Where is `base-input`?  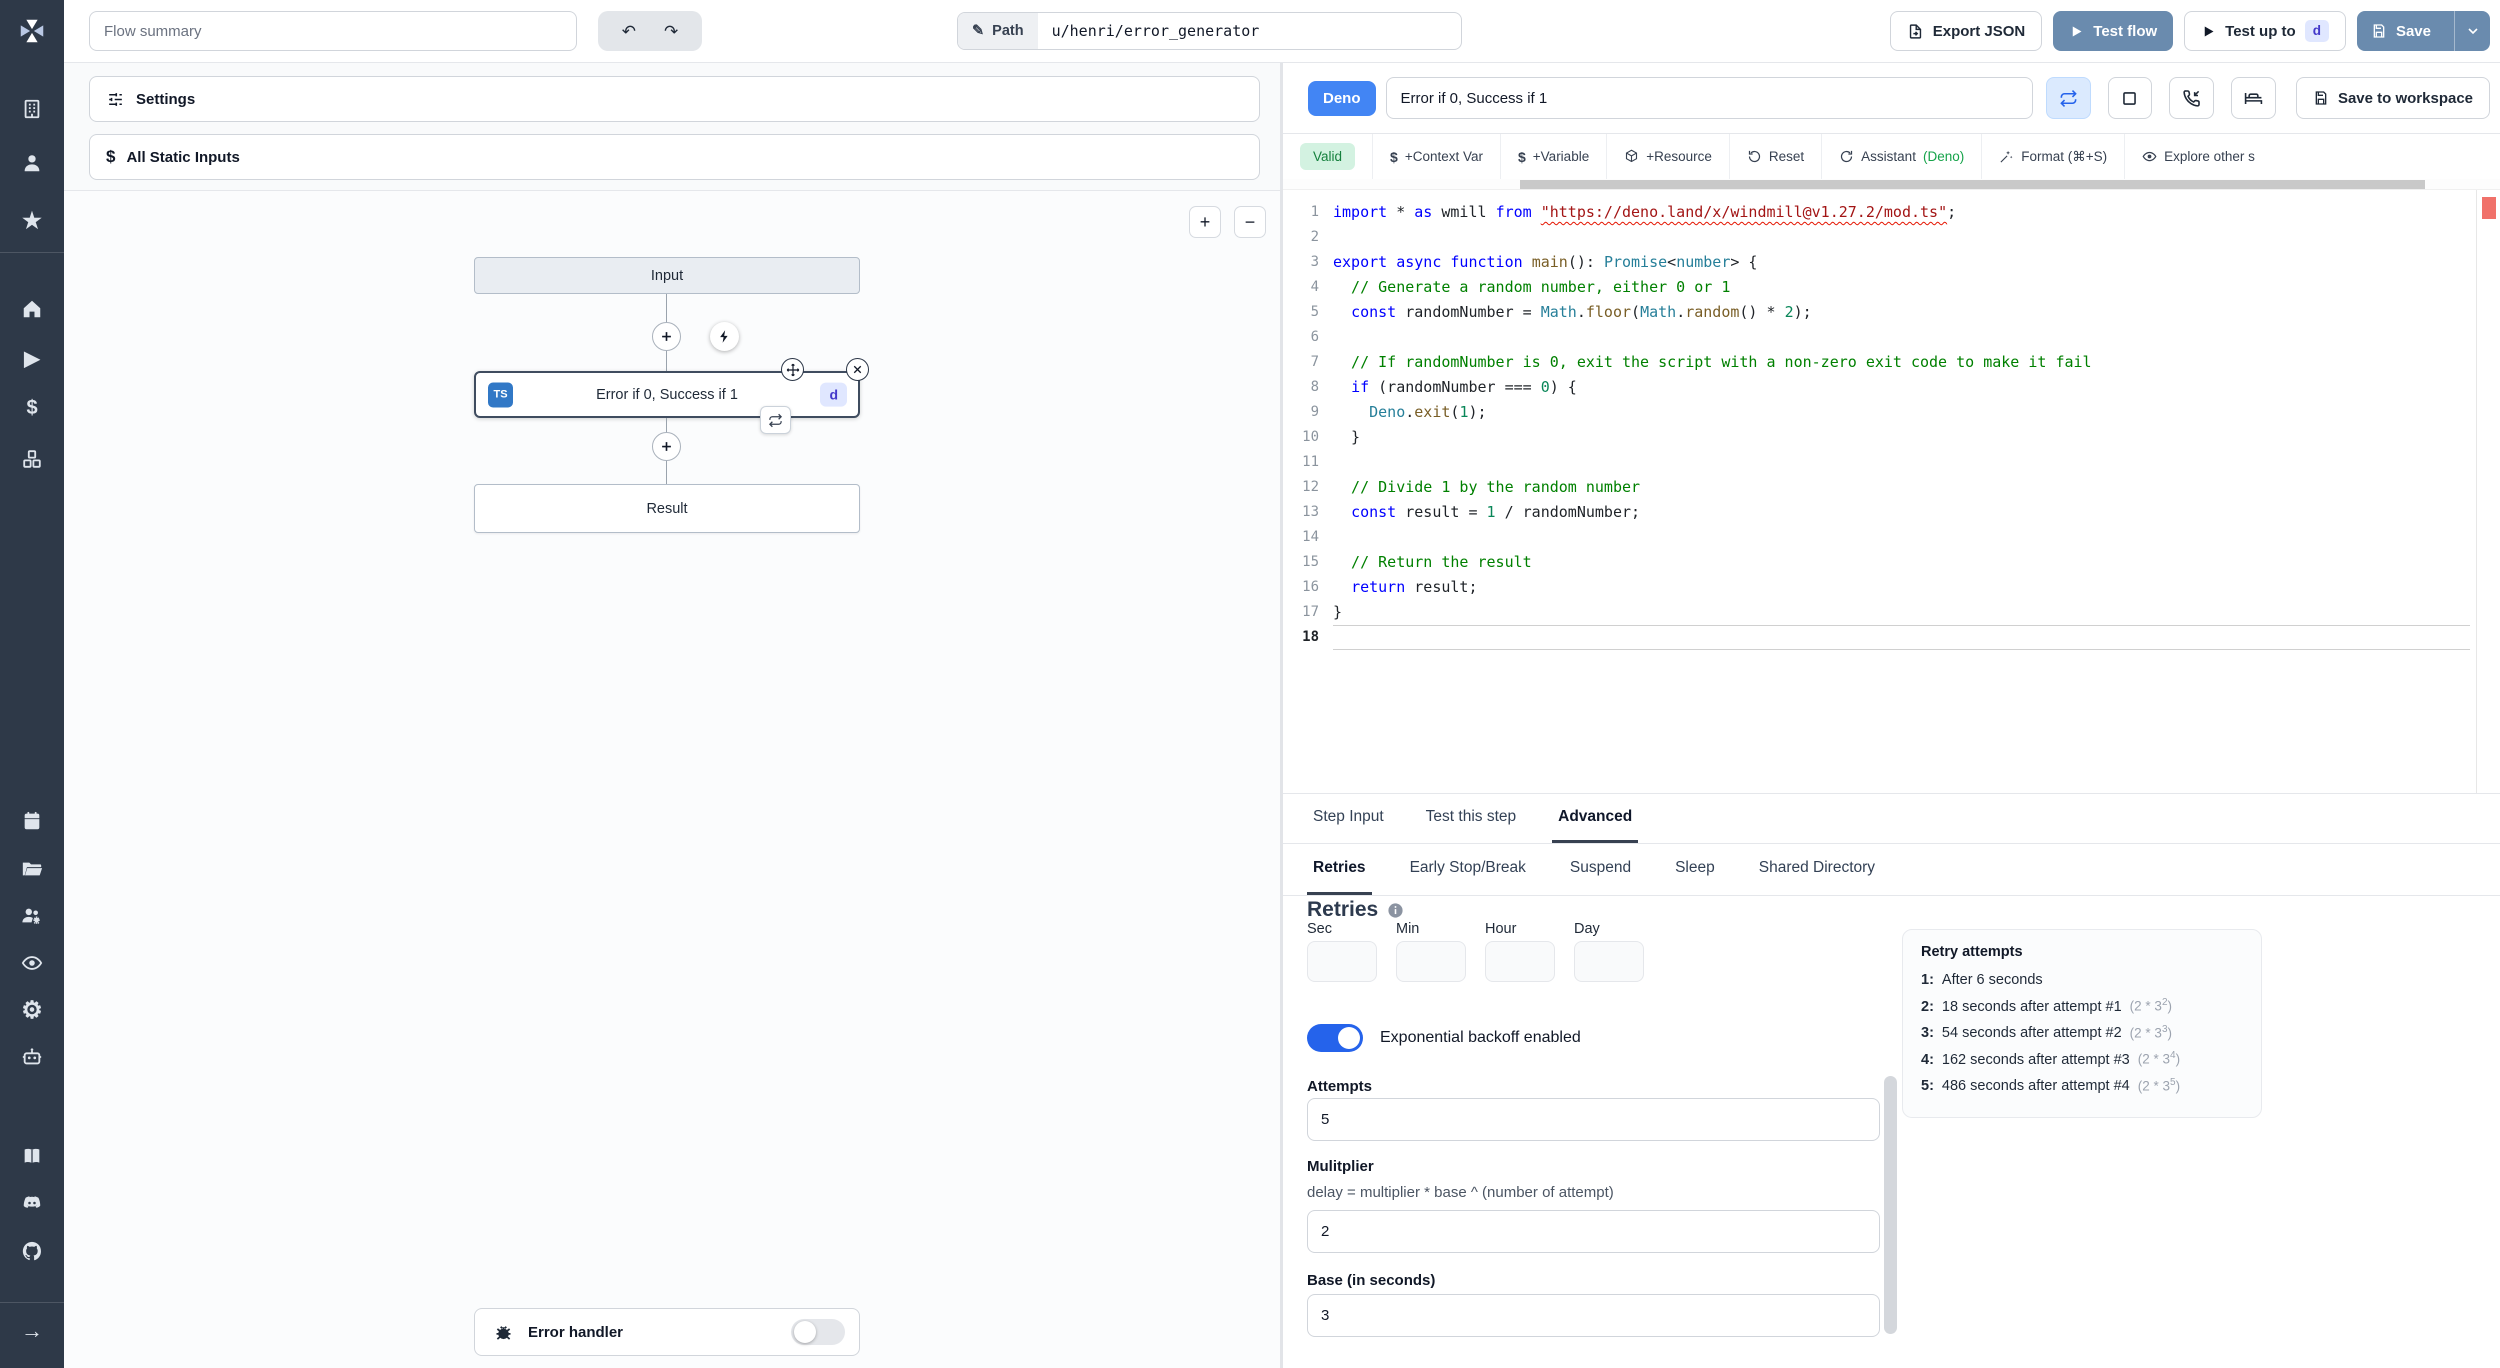
base-input is located at coordinates (1593, 1315).